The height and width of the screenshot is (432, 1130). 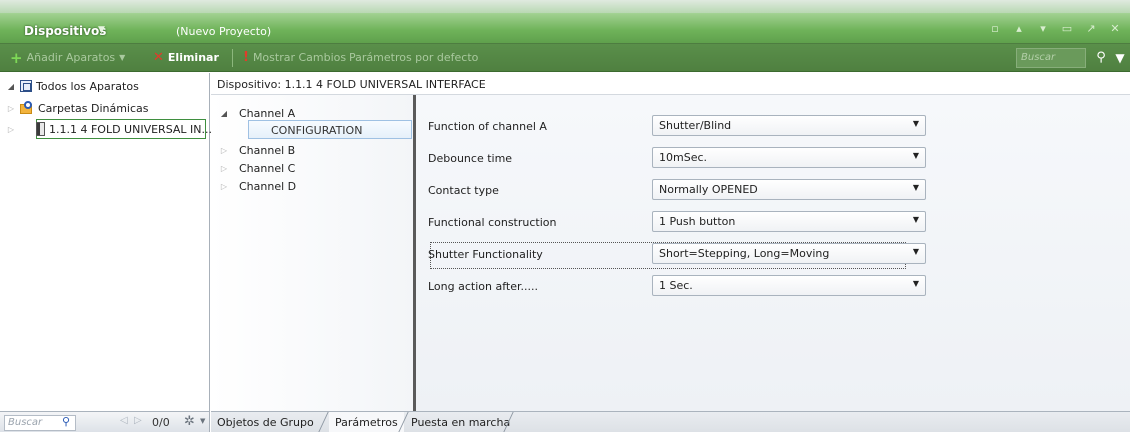 I want to click on select-value: Short=Stepping, Long=Moving, so click(x=744, y=253).